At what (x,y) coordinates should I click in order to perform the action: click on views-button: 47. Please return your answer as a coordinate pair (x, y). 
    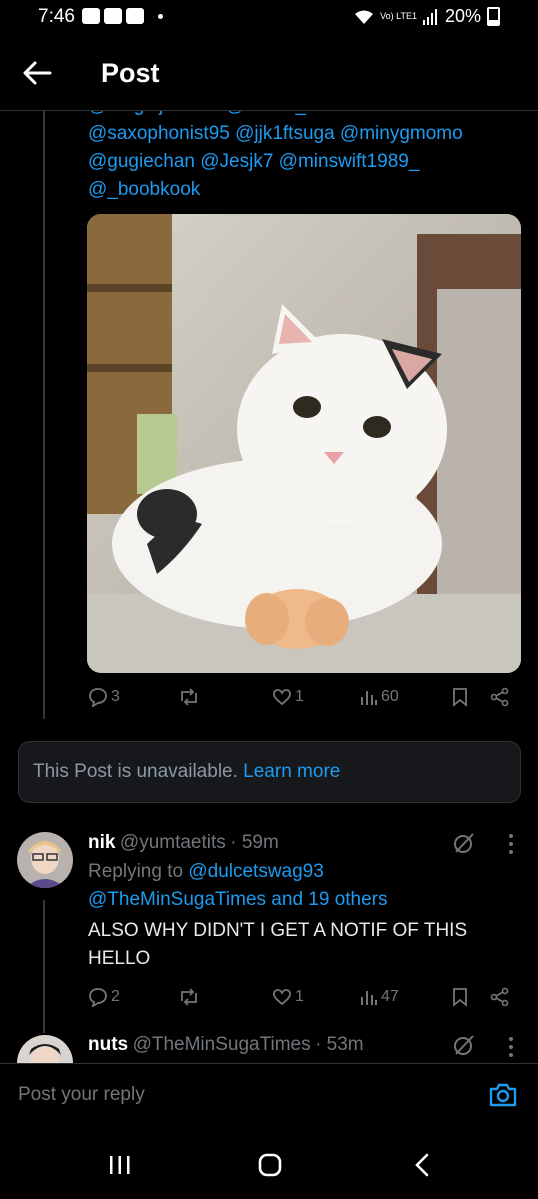
    Looking at the image, I should click on (379, 997).